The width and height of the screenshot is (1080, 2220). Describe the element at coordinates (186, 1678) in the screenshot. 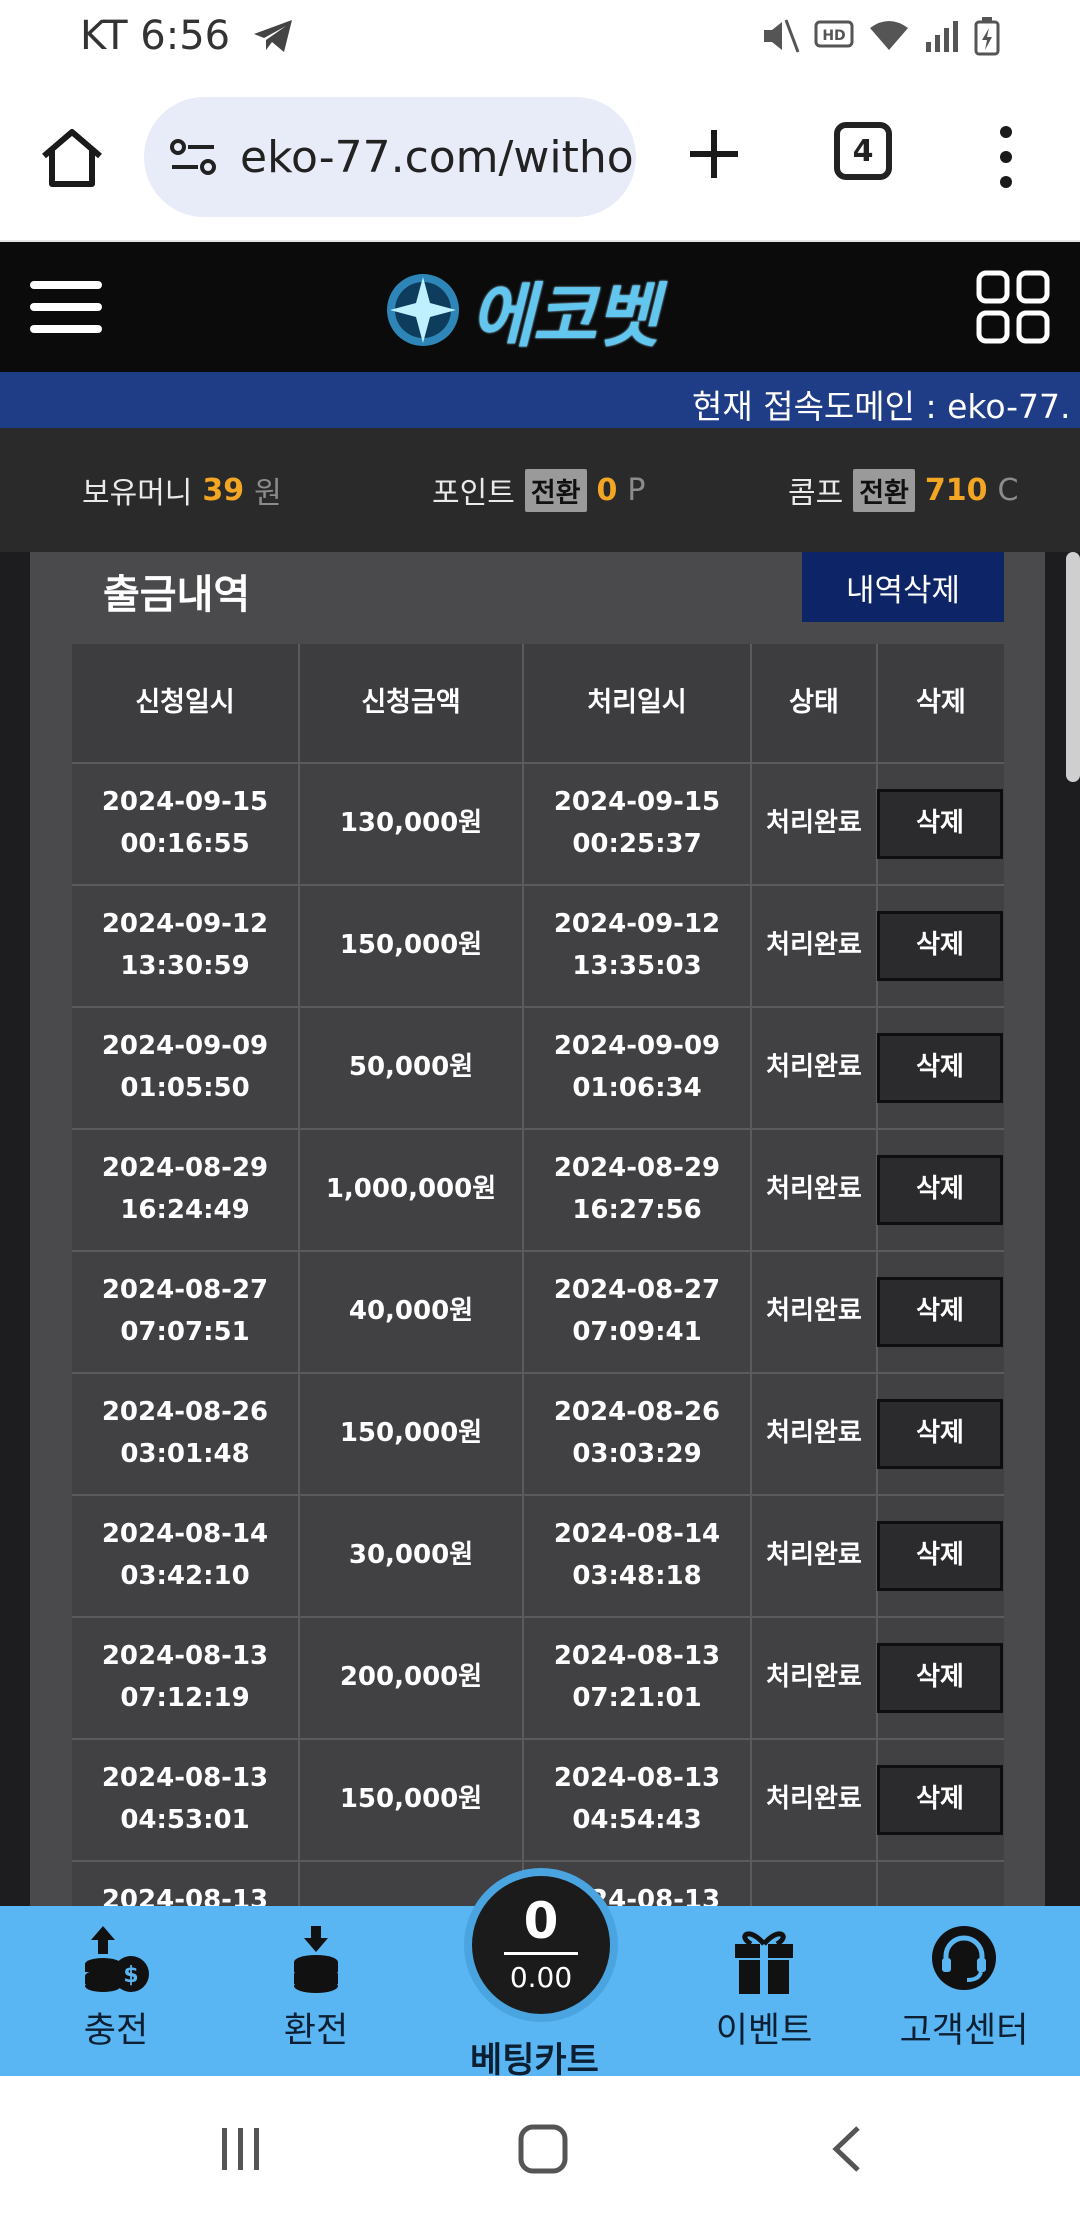

I see `request-datetime-cell: 2024-08-13 07:12:19` at that location.